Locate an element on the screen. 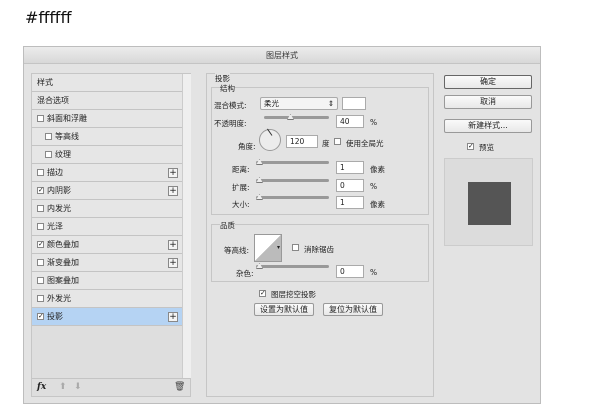 This screenshot has height=408, width=600. select-arrows-icon: ⇕ is located at coordinates (330, 103).